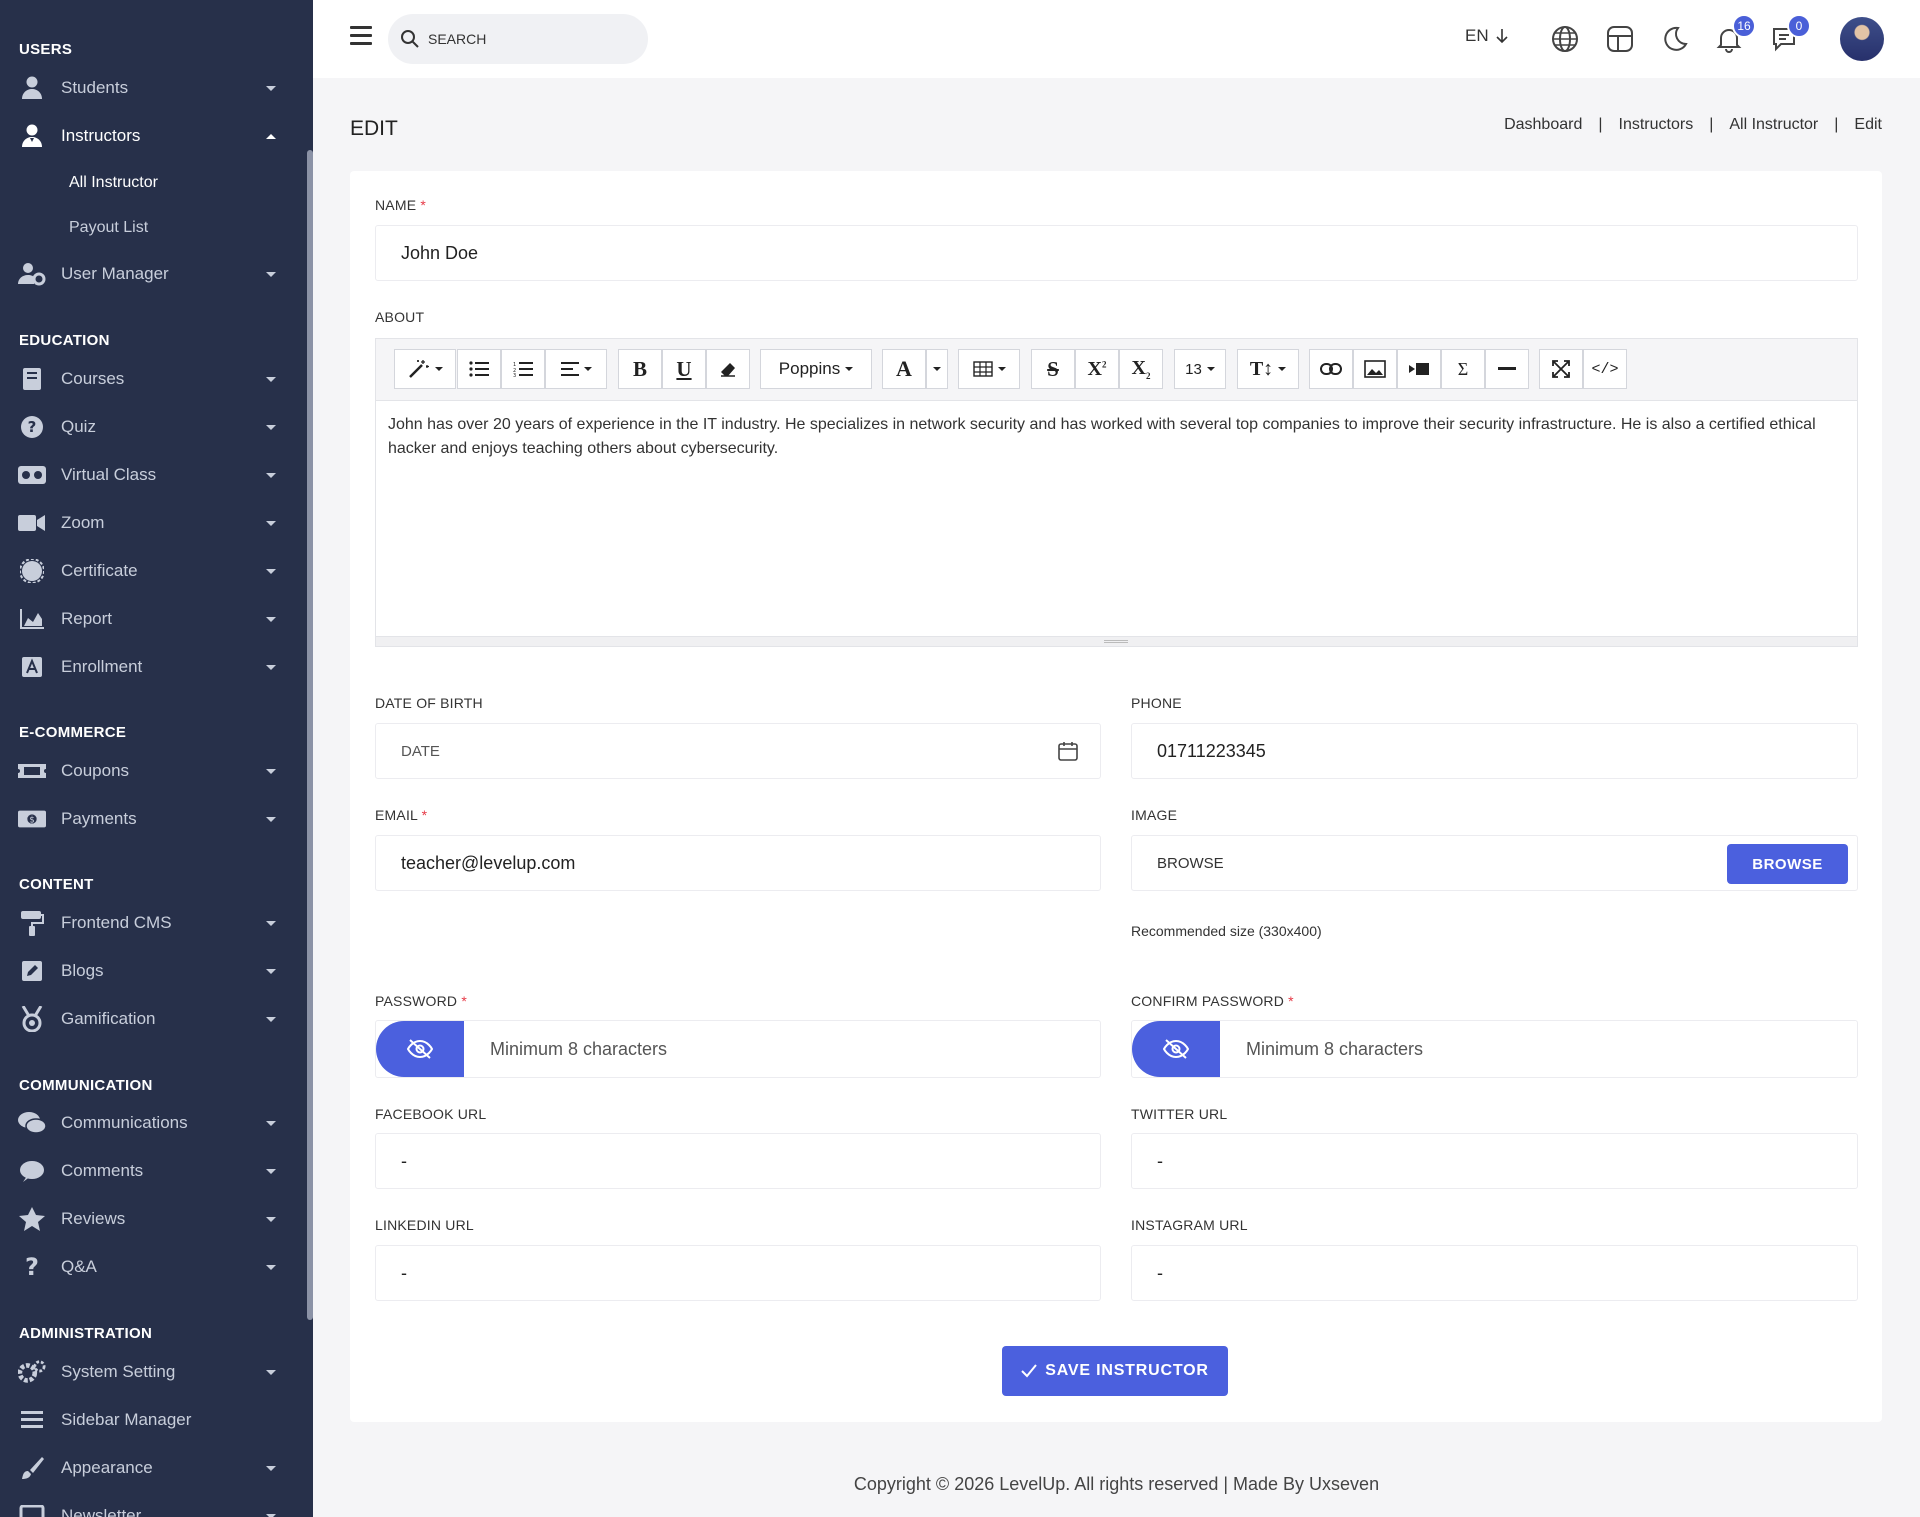  Describe the element at coordinates (150, 771) in the screenshot. I see `sidebar-item-coupons: Coupons` at that location.